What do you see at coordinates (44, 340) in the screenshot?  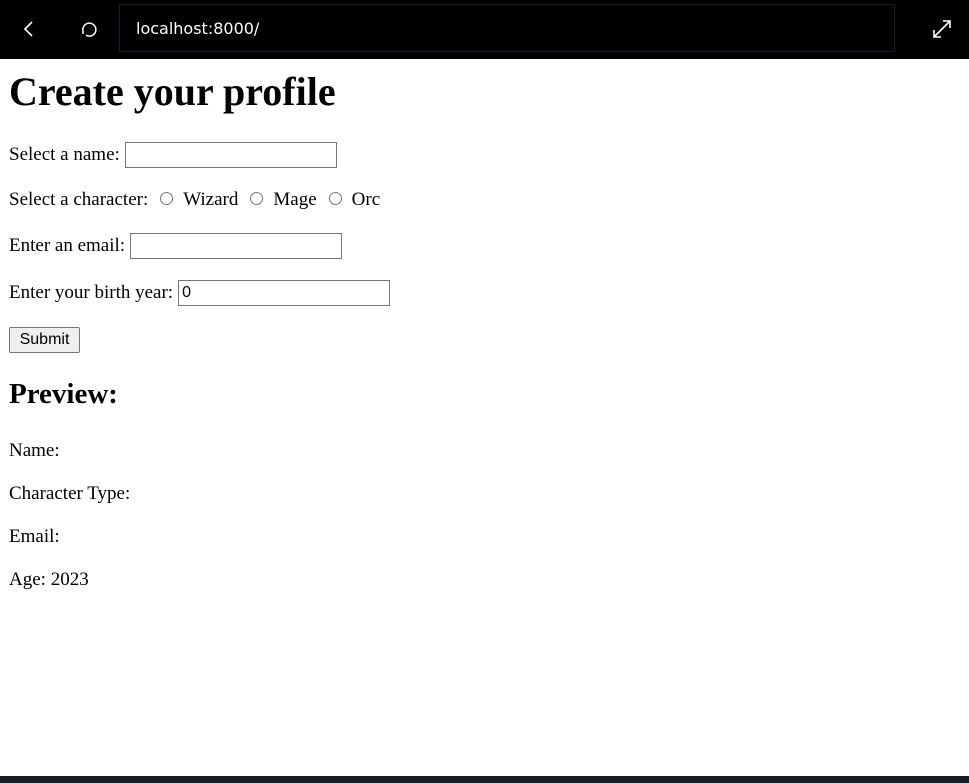 I see `submit-button: Submit` at bounding box center [44, 340].